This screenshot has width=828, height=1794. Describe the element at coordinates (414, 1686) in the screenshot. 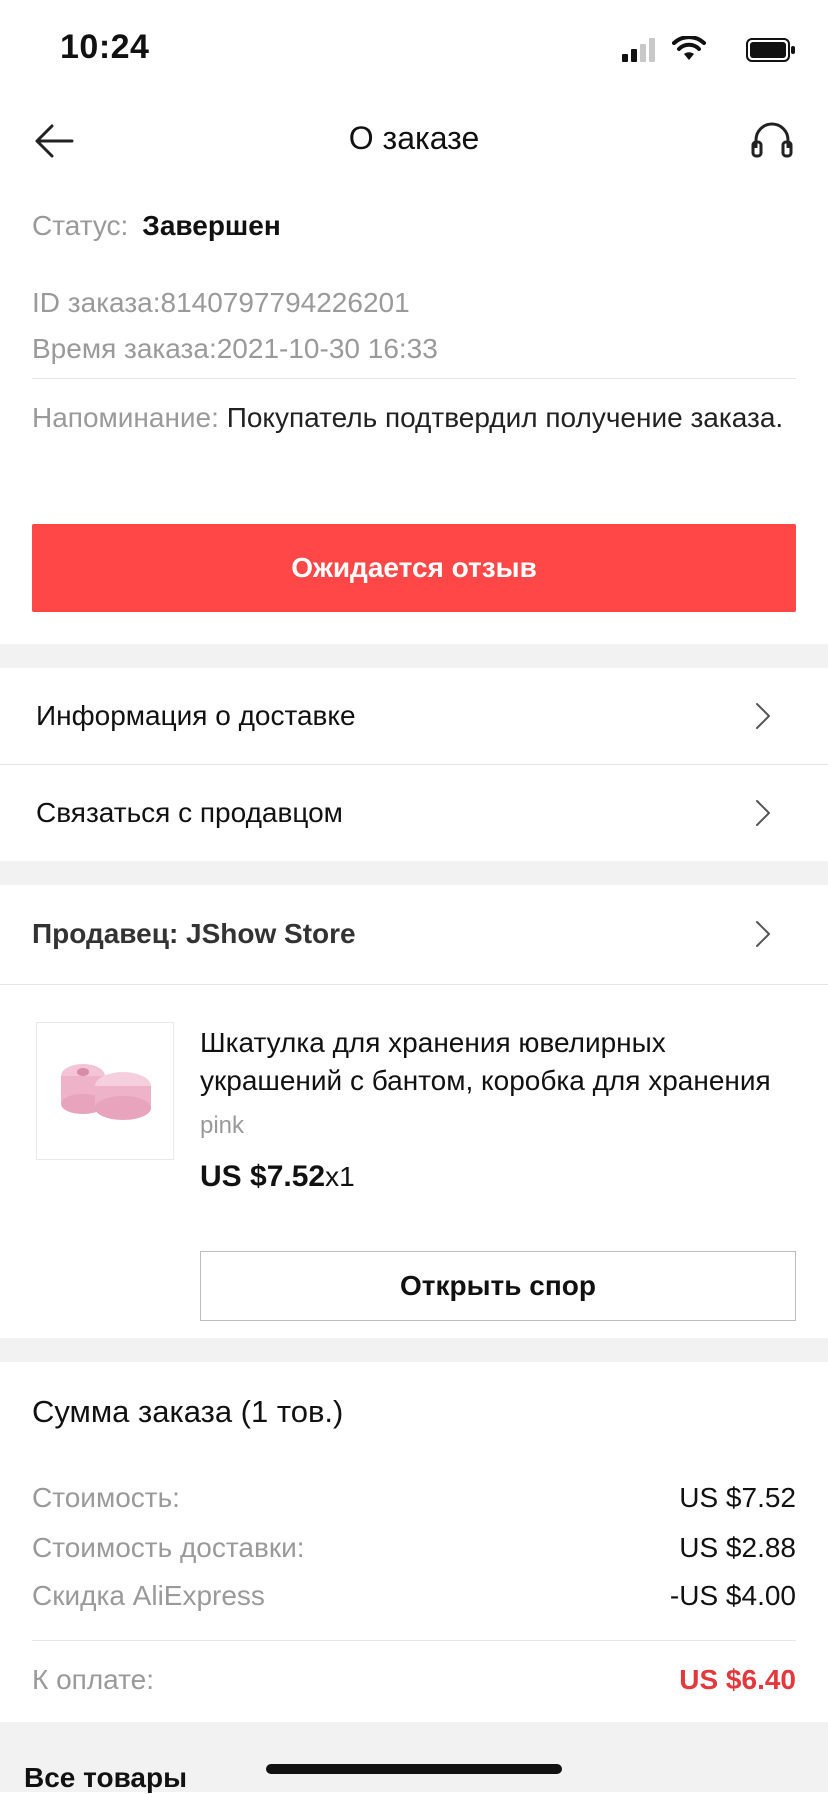

I see `summary-row-total: К оплате: US $6.40` at that location.